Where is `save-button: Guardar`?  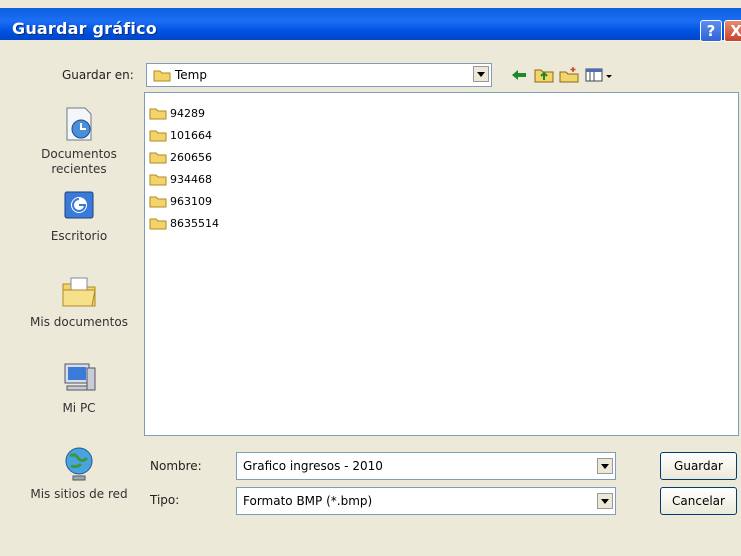
save-button: Guardar is located at coordinates (698, 466).